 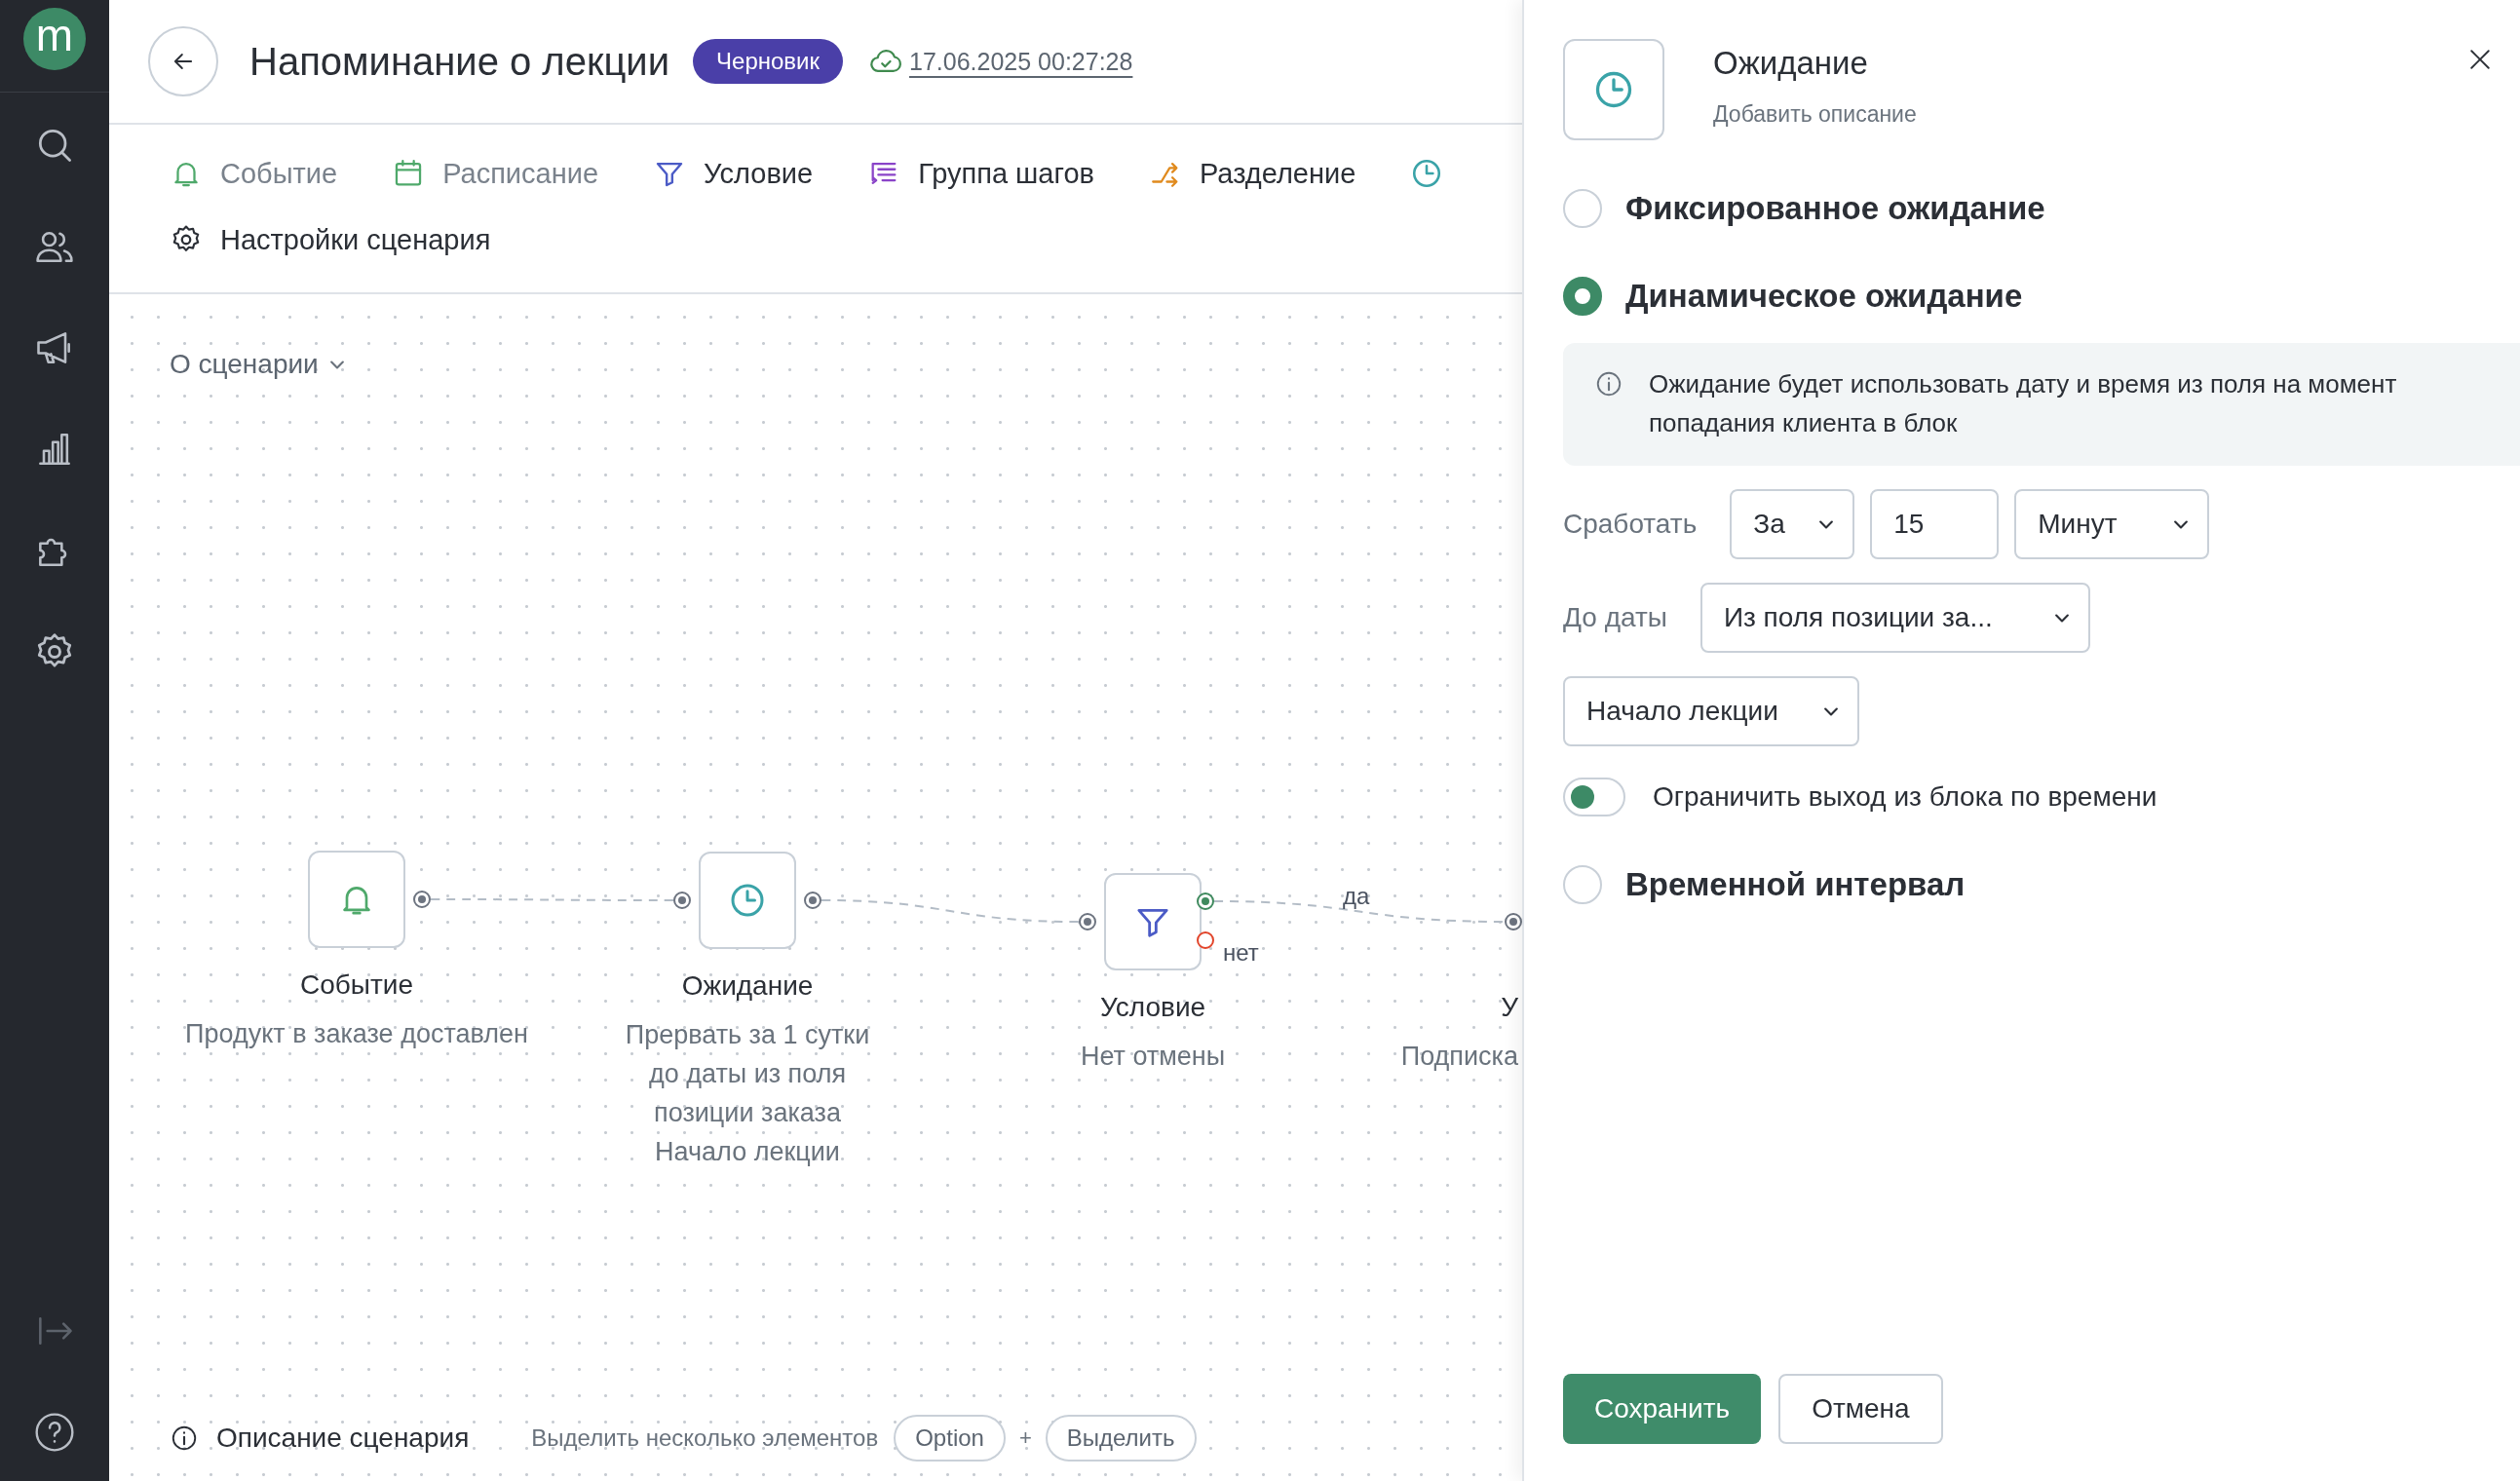 I want to click on yes-port, so click(x=1205, y=901).